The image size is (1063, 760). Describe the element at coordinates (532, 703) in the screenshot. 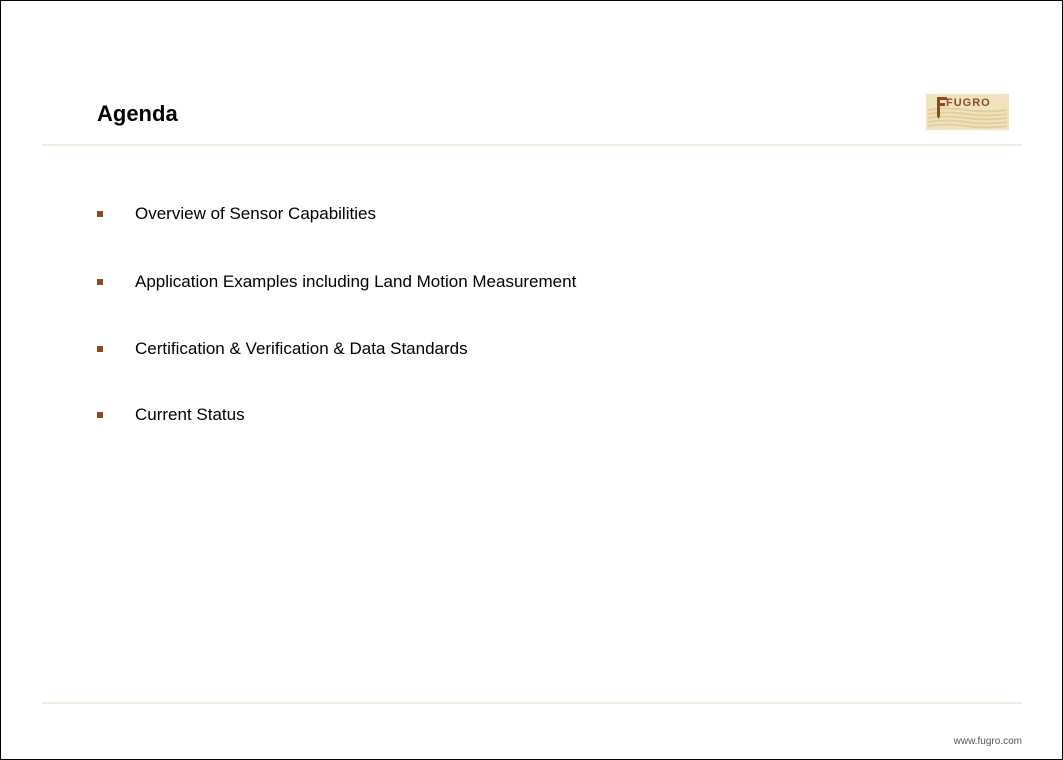

I see `footer-divider` at that location.